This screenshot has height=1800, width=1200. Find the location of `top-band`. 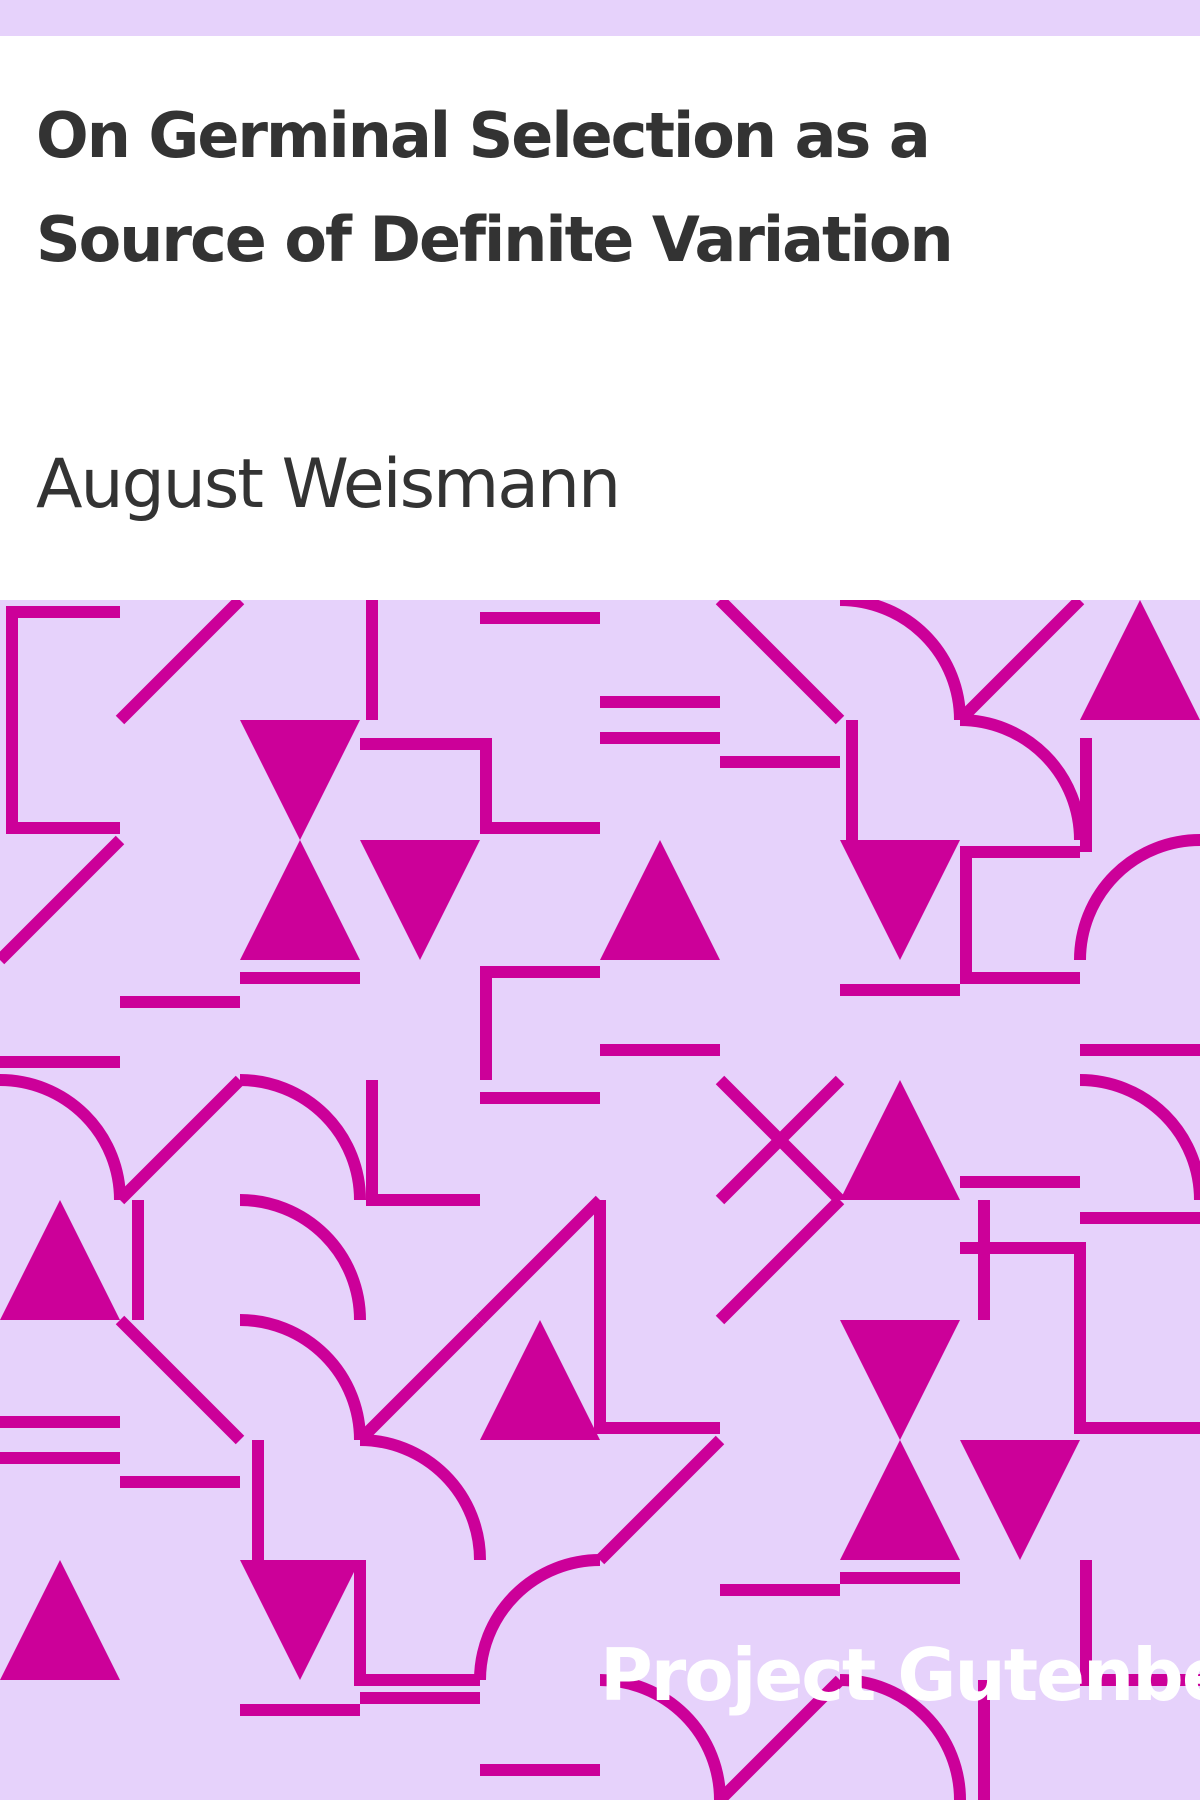

top-band is located at coordinates (600, 18).